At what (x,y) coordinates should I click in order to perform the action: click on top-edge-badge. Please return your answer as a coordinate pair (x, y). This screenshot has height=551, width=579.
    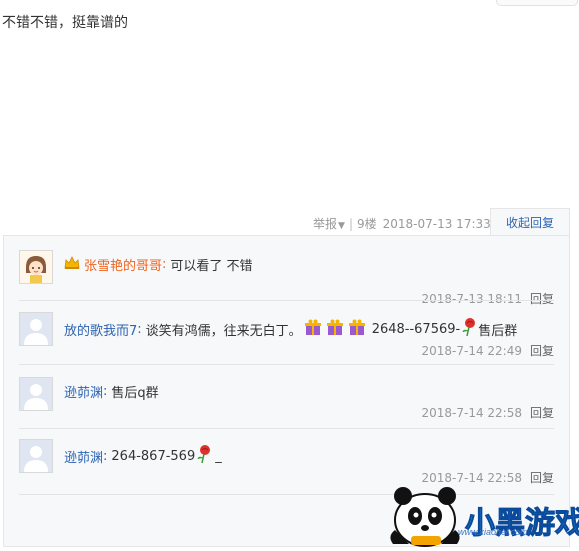
    Looking at the image, I should click on (537, 3).